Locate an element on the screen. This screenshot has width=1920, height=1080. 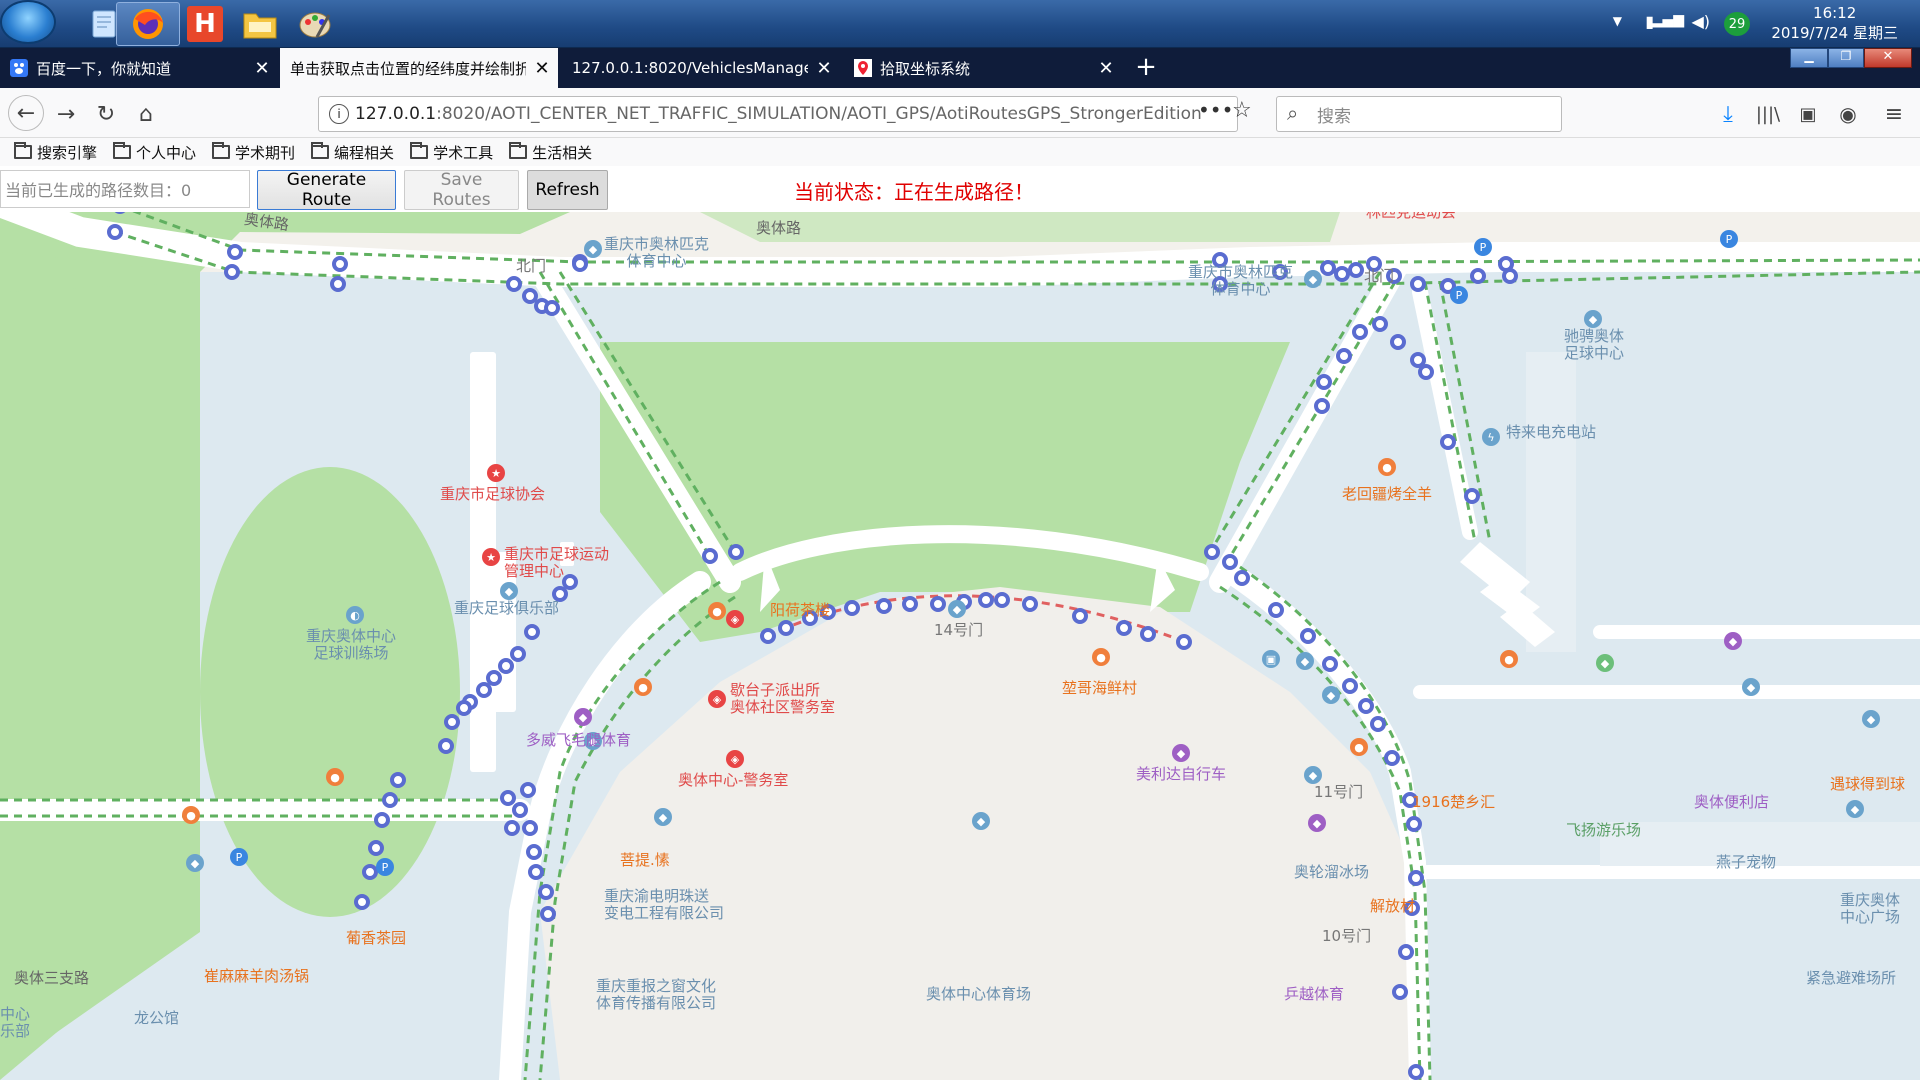
police-office-icon: ◈ is located at coordinates (735, 619).